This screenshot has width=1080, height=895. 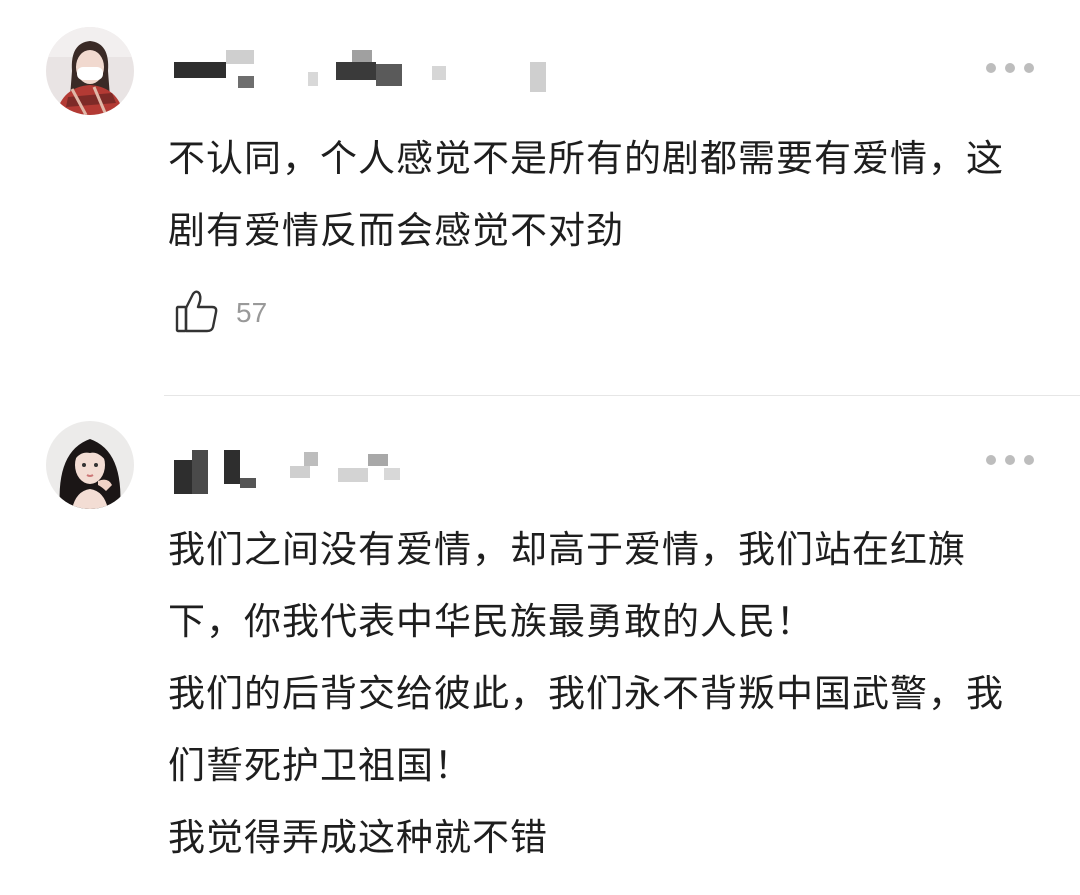 What do you see at coordinates (586, 729) in the screenshot?
I see `comment-text-line: 我们的后背交给彼此，我们永不背叛中国武警，我们誓死护卫祖国！` at bounding box center [586, 729].